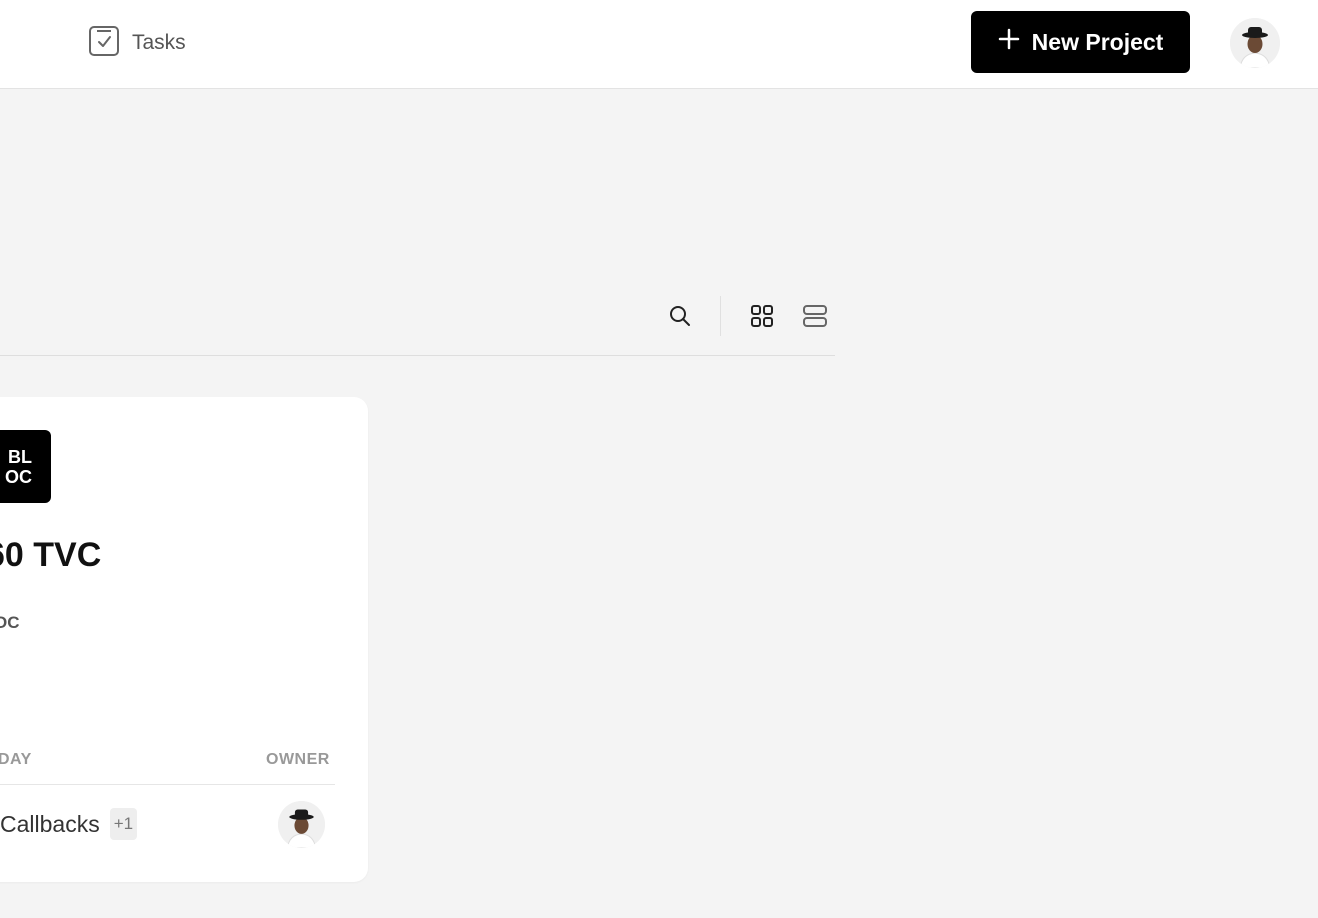  What do you see at coordinates (18, 476) in the screenshot?
I see `project-logo-line2: OC` at bounding box center [18, 476].